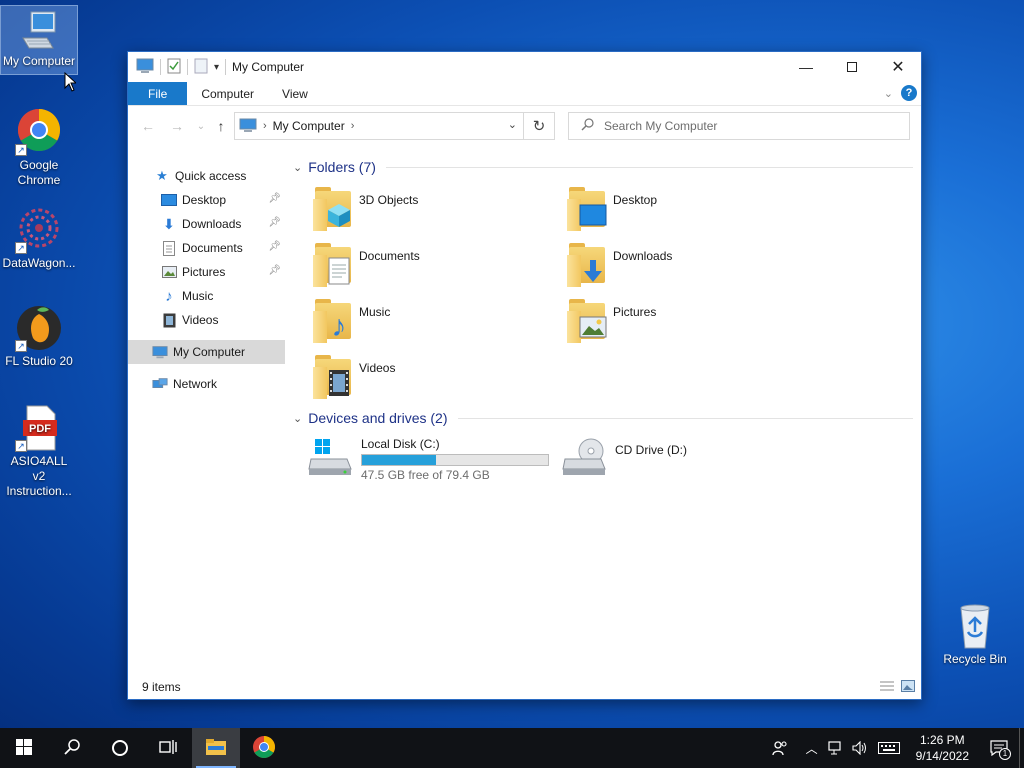 This screenshot has height=768, width=1024. What do you see at coordinates (39, 172) in the screenshot?
I see `desktop-icon-label: Google Chrome` at bounding box center [39, 172].